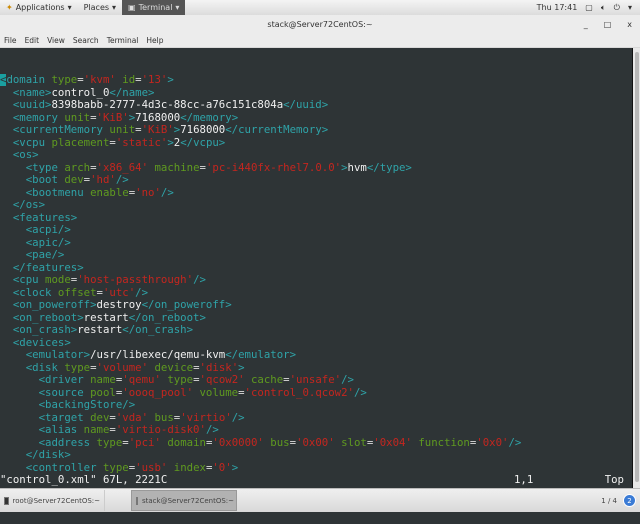 Image resolution: width=640 pixels, height=524 pixels. What do you see at coordinates (154, 7) in the screenshot?
I see `terminal-app-menu: ▣ Terminal ▾` at bounding box center [154, 7].